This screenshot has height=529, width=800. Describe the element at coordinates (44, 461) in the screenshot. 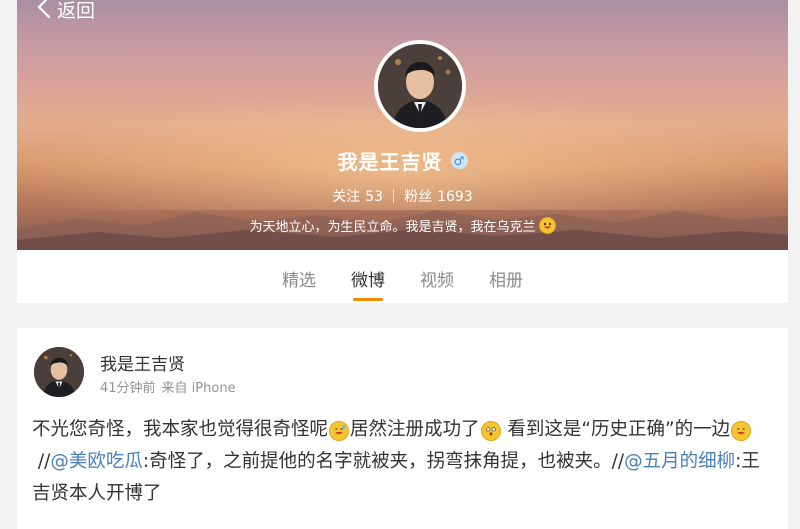

I see `post-text-4: //` at that location.